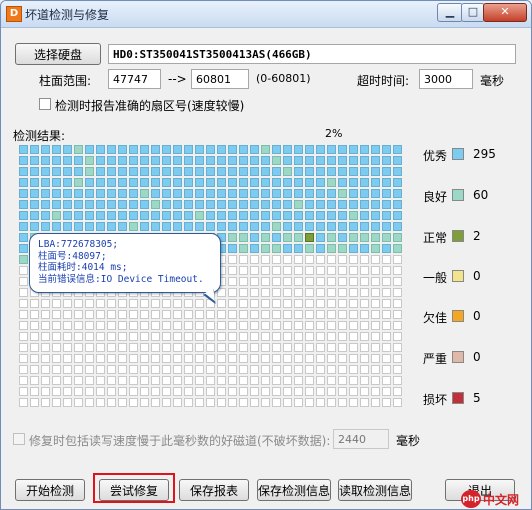 The height and width of the screenshot is (510, 532). Describe the element at coordinates (375, 490) in the screenshot. I see `load-scan-info-button: 读取检测信息` at that location.